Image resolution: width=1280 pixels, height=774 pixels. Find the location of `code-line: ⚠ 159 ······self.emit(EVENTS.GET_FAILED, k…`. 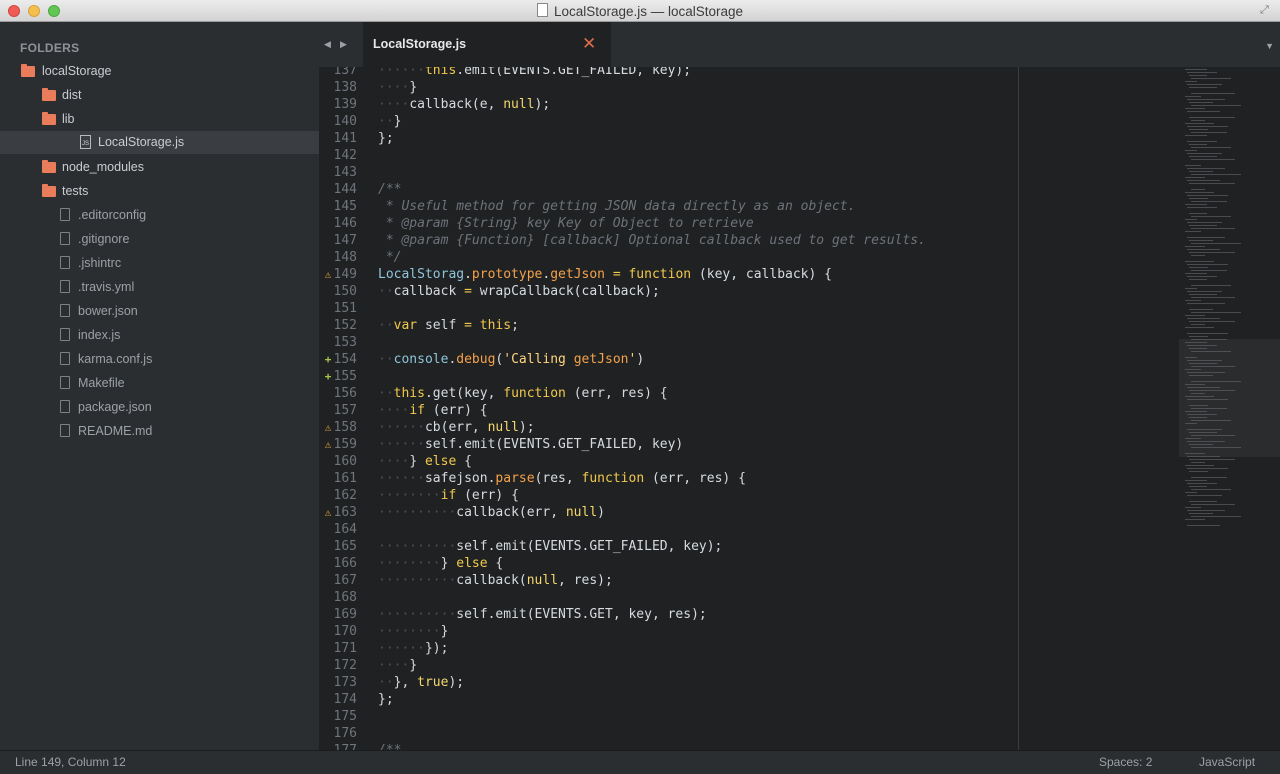

code-line: ⚠ 159 ······self.emit(EVENTS.GET_FAILED, k… is located at coordinates (799, 444).